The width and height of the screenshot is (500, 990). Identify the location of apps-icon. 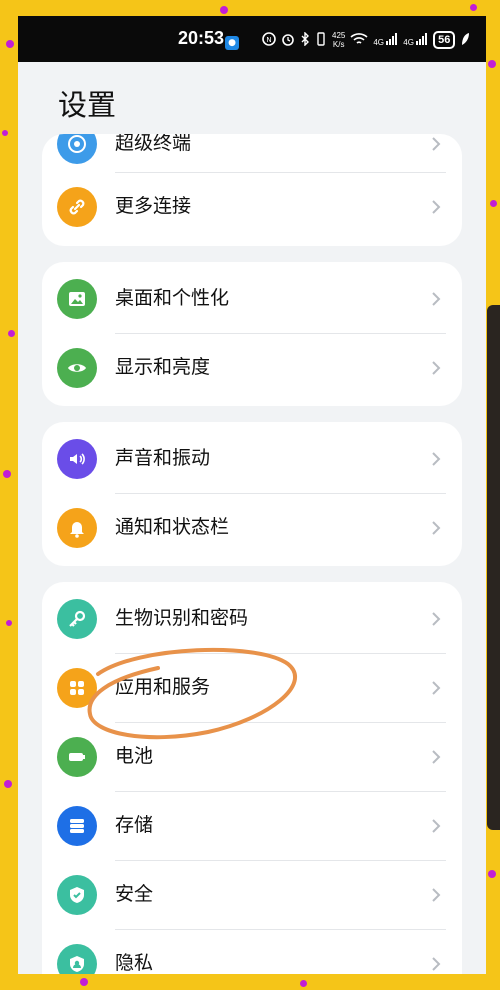
(77, 688).